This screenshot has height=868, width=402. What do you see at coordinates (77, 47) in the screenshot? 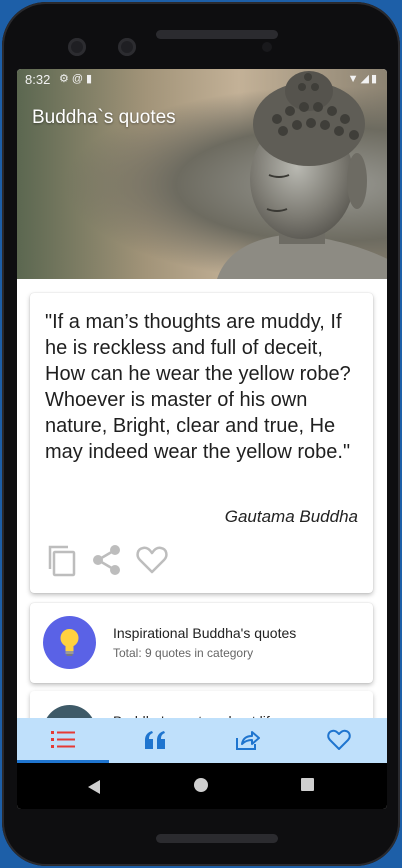
I see `front-camera` at bounding box center [77, 47].